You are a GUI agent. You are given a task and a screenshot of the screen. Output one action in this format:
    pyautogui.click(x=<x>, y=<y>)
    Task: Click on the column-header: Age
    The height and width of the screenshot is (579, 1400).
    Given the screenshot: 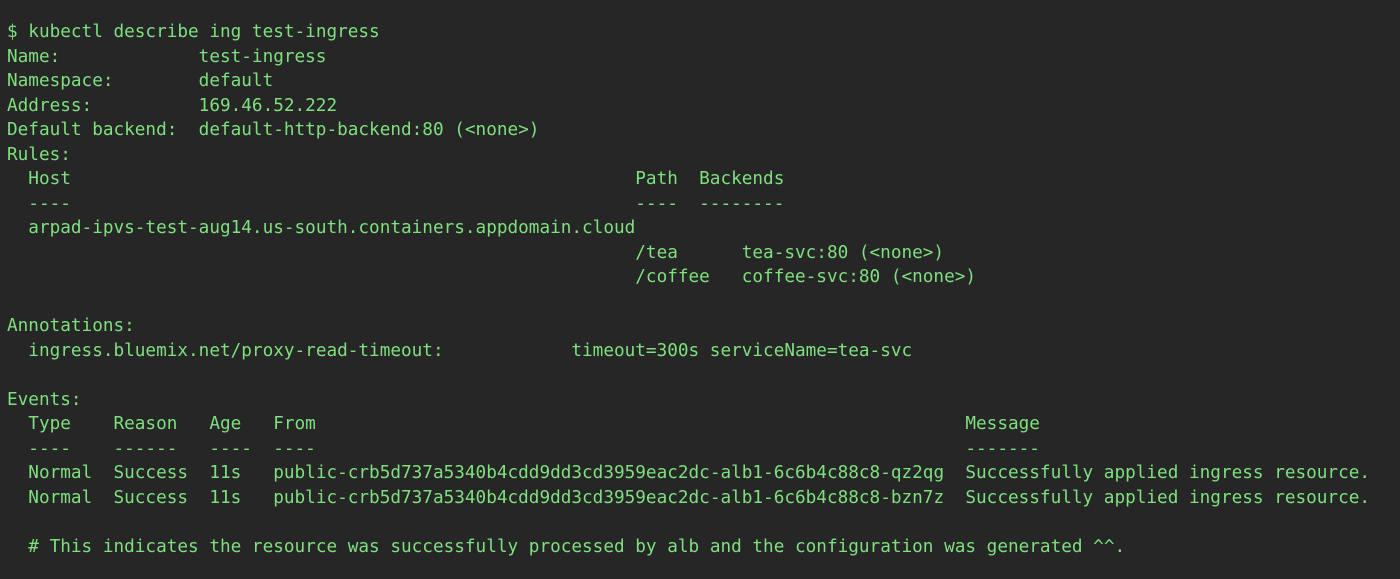 What is the action you would take?
    pyautogui.click(x=225, y=424)
    